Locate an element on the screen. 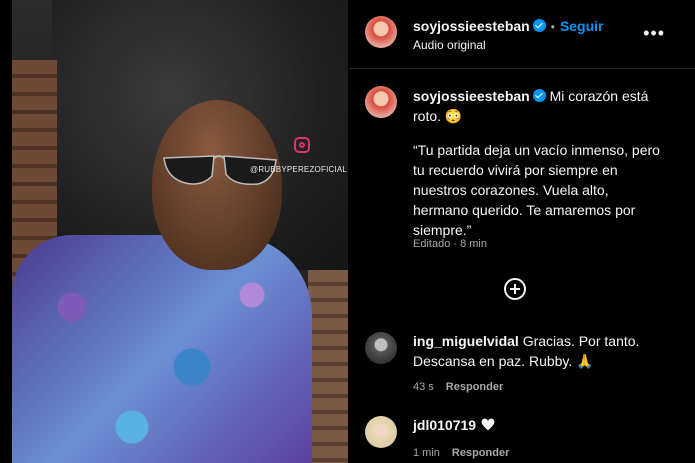 The width and height of the screenshot is (695, 463). comment-actions: 43 s Responder is located at coordinates (458, 386).